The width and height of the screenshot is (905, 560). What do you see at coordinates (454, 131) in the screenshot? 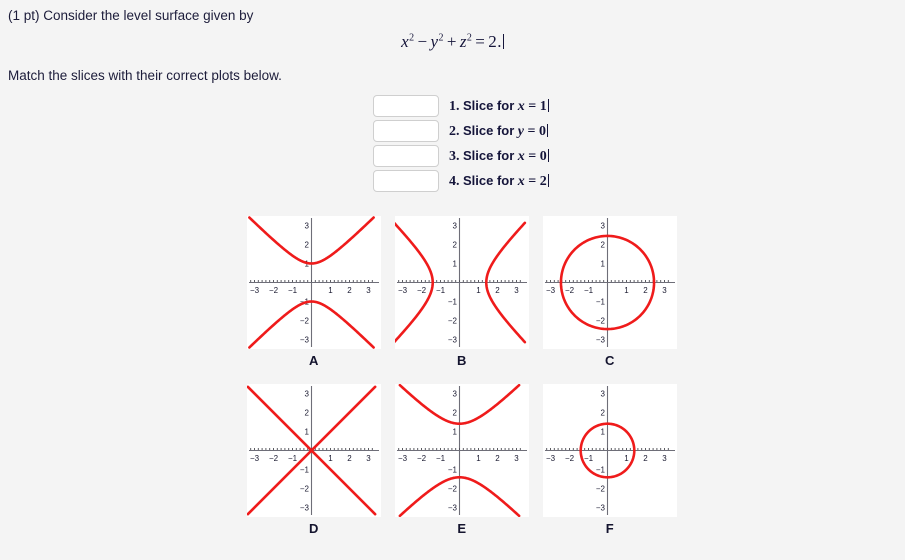
I see `answer-number-2: 2.` at bounding box center [454, 131].